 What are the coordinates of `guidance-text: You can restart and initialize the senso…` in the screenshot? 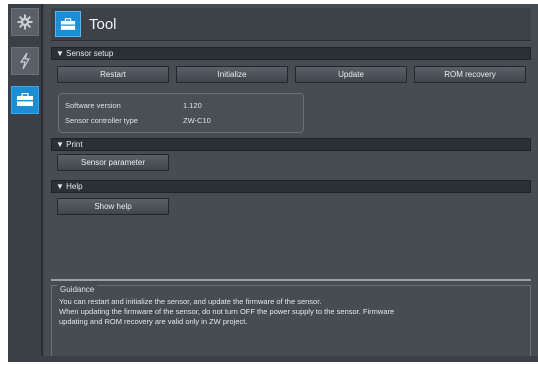 It's located at (291, 312).